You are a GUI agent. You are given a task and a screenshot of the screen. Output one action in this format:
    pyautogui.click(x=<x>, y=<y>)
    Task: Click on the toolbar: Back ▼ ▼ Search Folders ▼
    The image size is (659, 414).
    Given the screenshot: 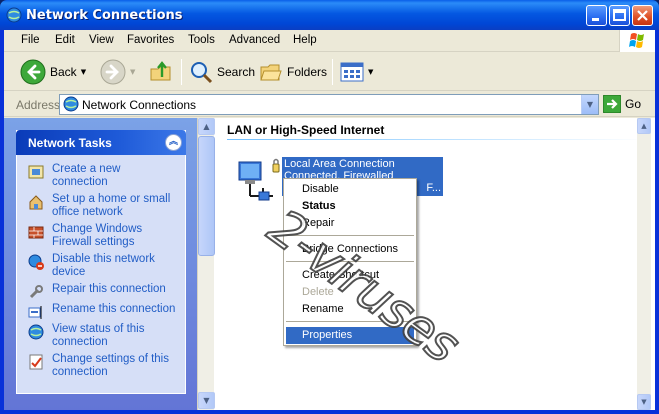 What is the action you would take?
    pyautogui.click(x=329, y=72)
    